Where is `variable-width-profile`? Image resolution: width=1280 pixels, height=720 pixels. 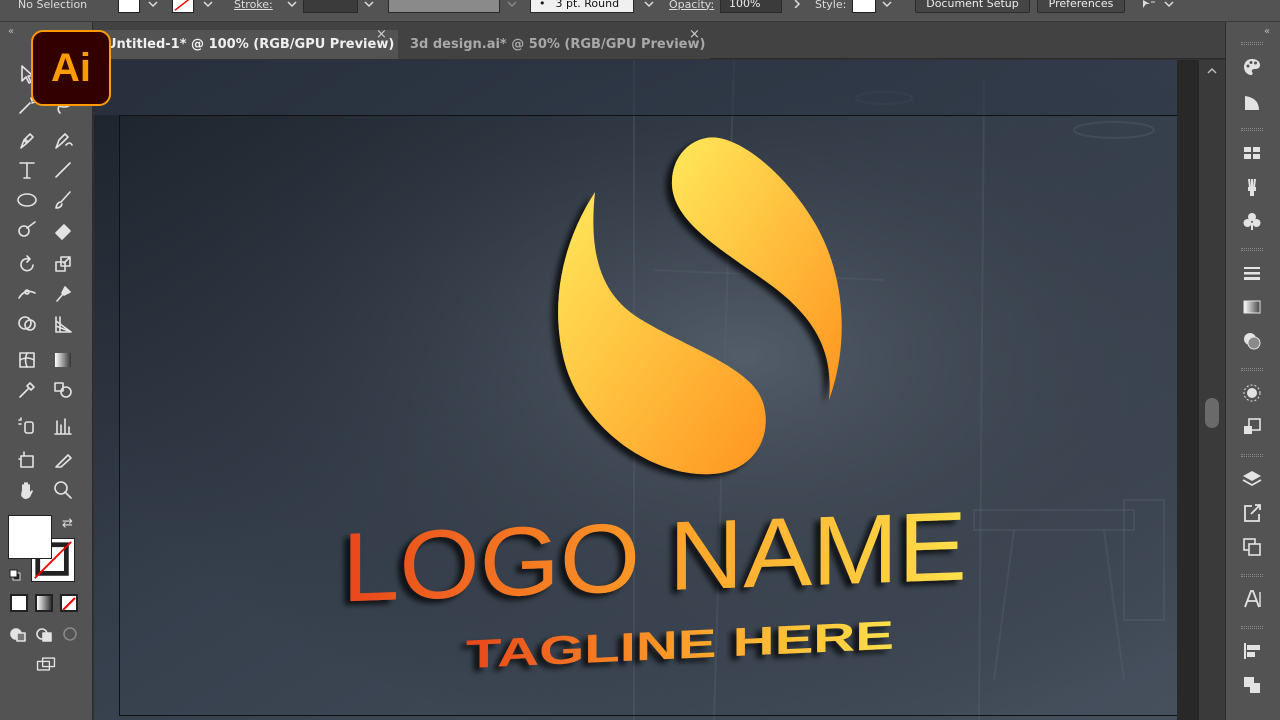
variable-width-profile is located at coordinates (444, 6).